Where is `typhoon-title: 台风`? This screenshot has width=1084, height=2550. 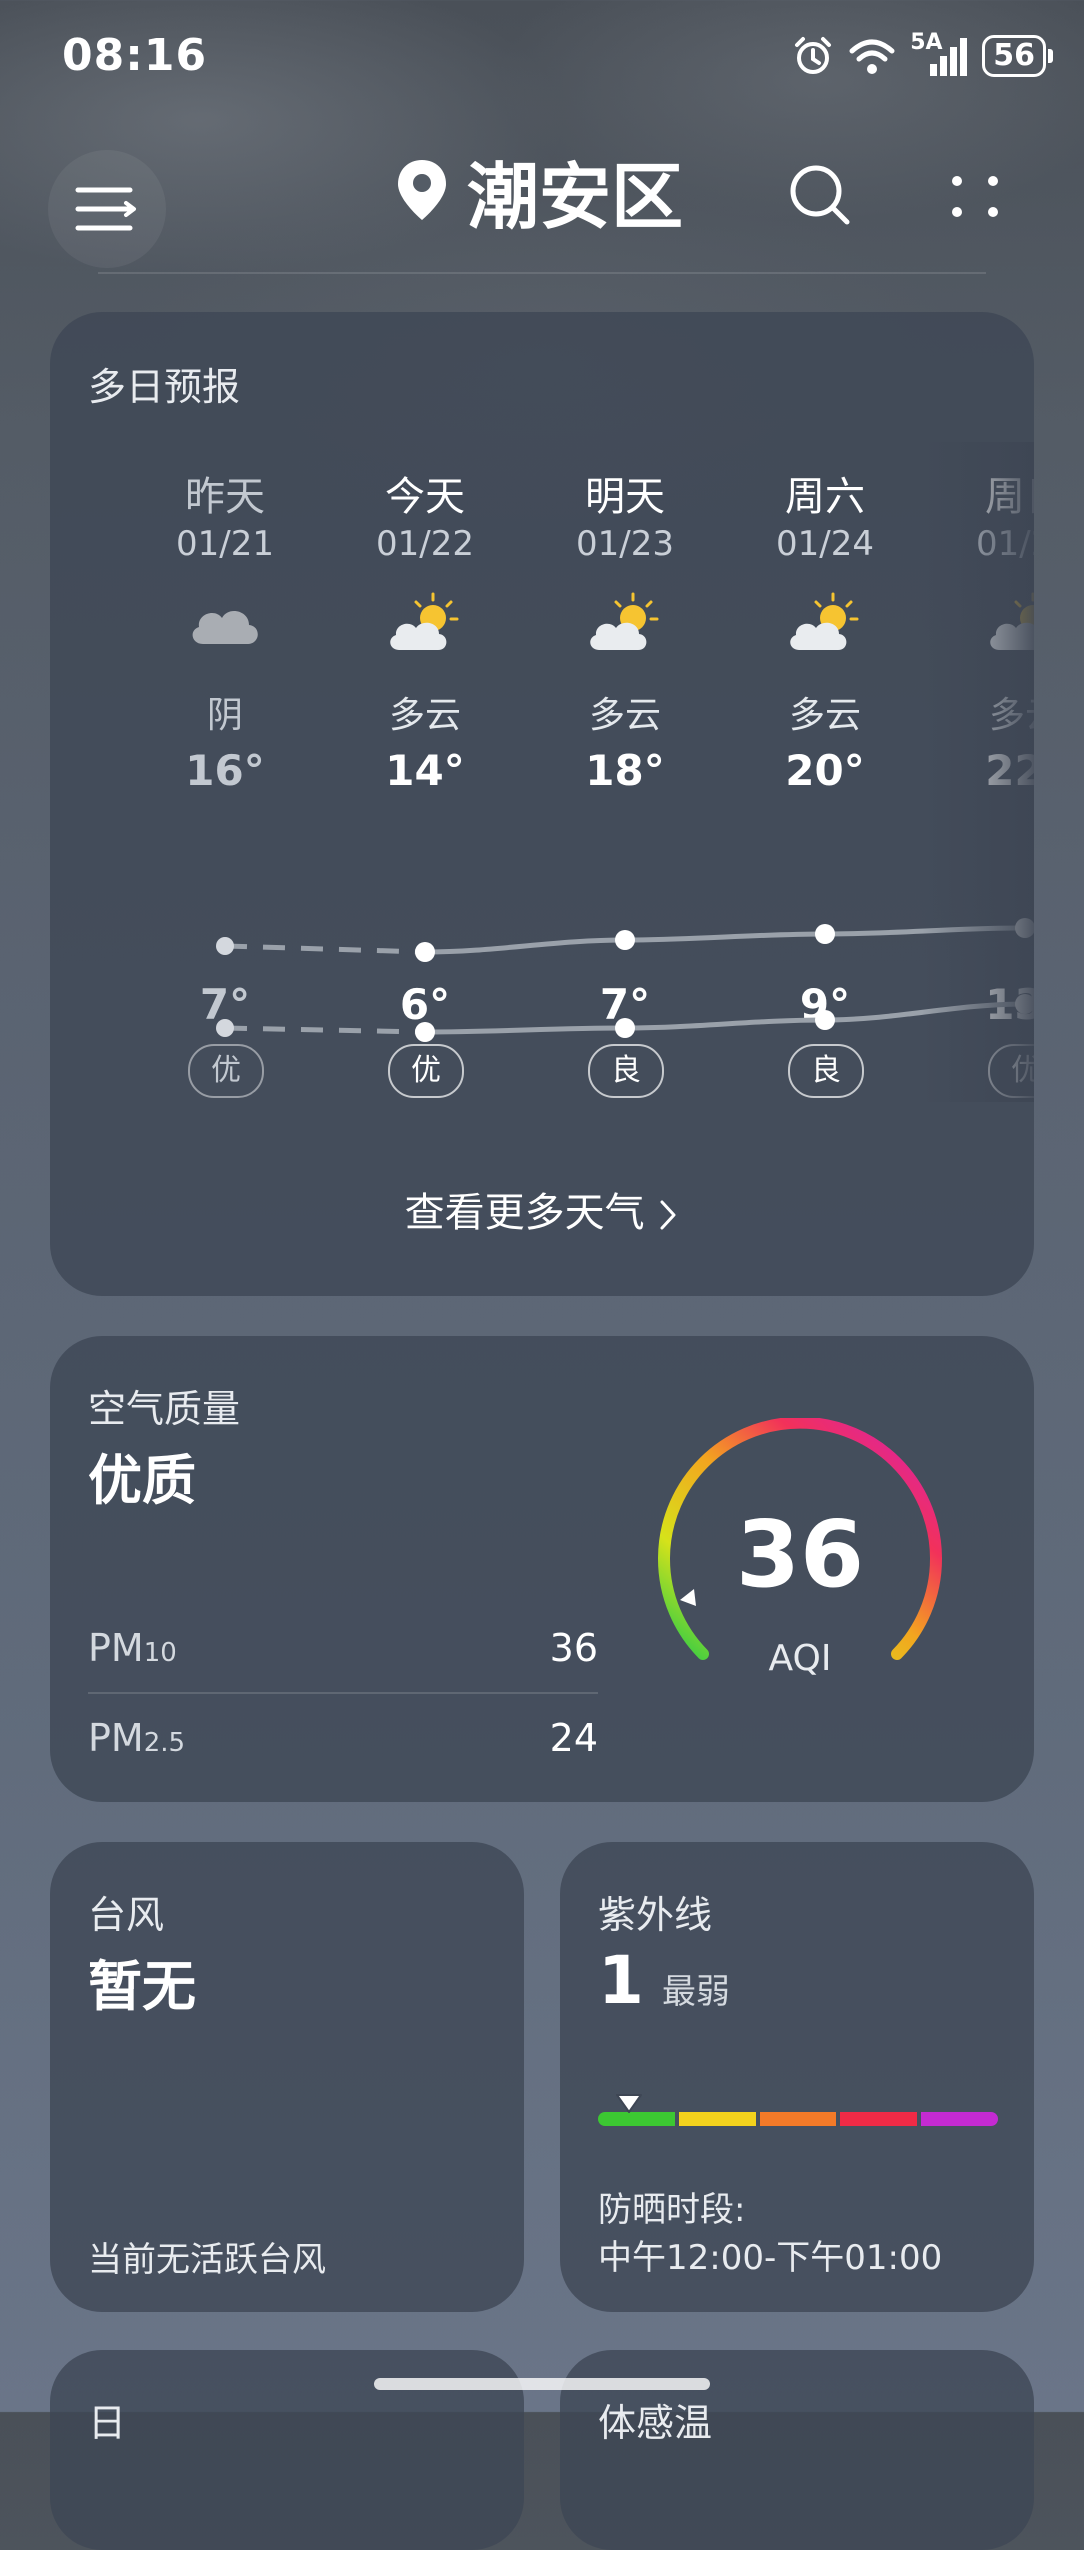
typhoon-title: 台风 is located at coordinates (126, 1915).